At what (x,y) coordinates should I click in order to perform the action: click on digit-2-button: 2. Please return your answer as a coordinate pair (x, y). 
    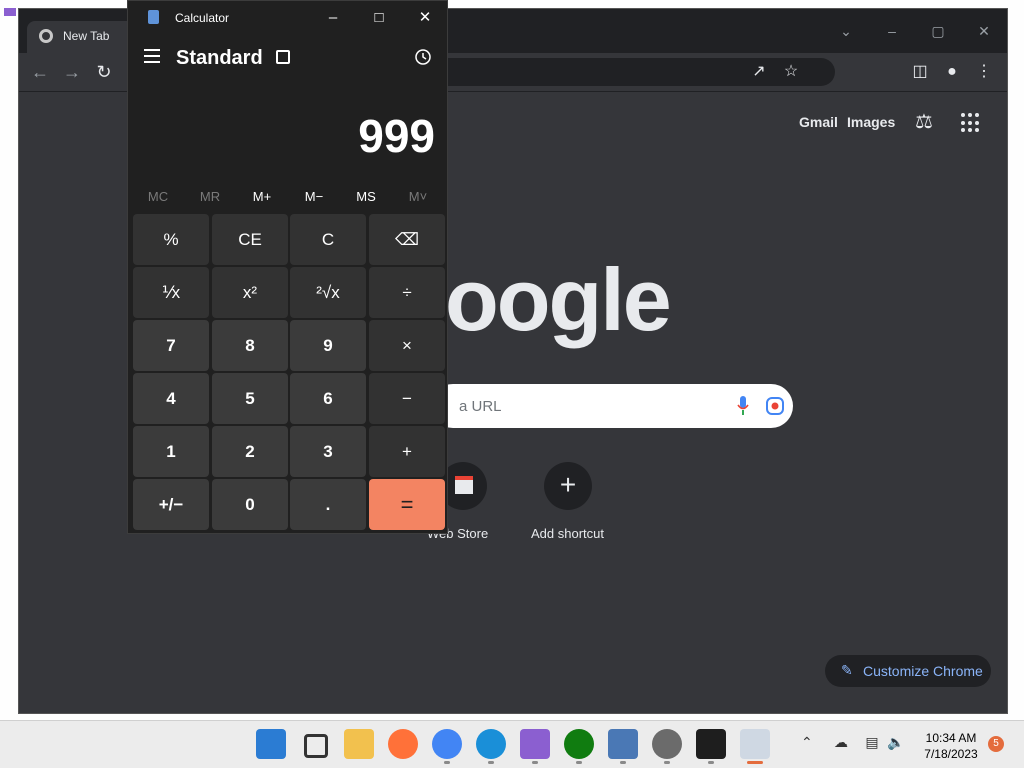
    Looking at the image, I should click on (250, 451).